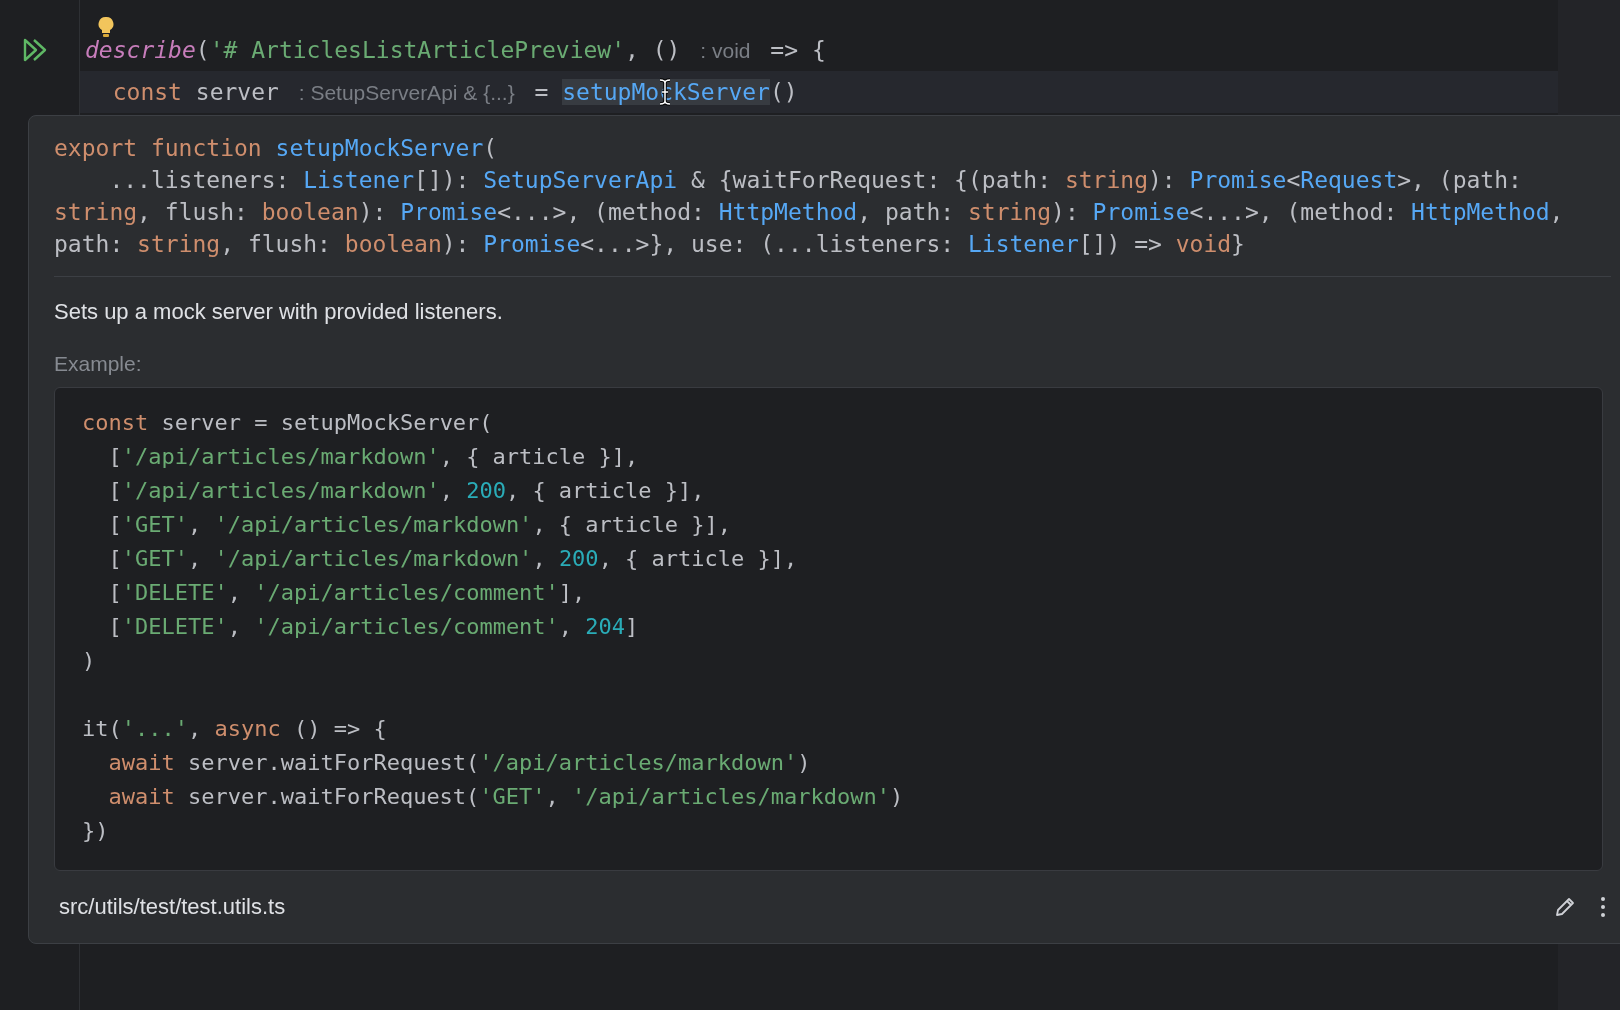 The width and height of the screenshot is (1620, 1010). What do you see at coordinates (89, 661) in the screenshot?
I see `code-line: )` at bounding box center [89, 661].